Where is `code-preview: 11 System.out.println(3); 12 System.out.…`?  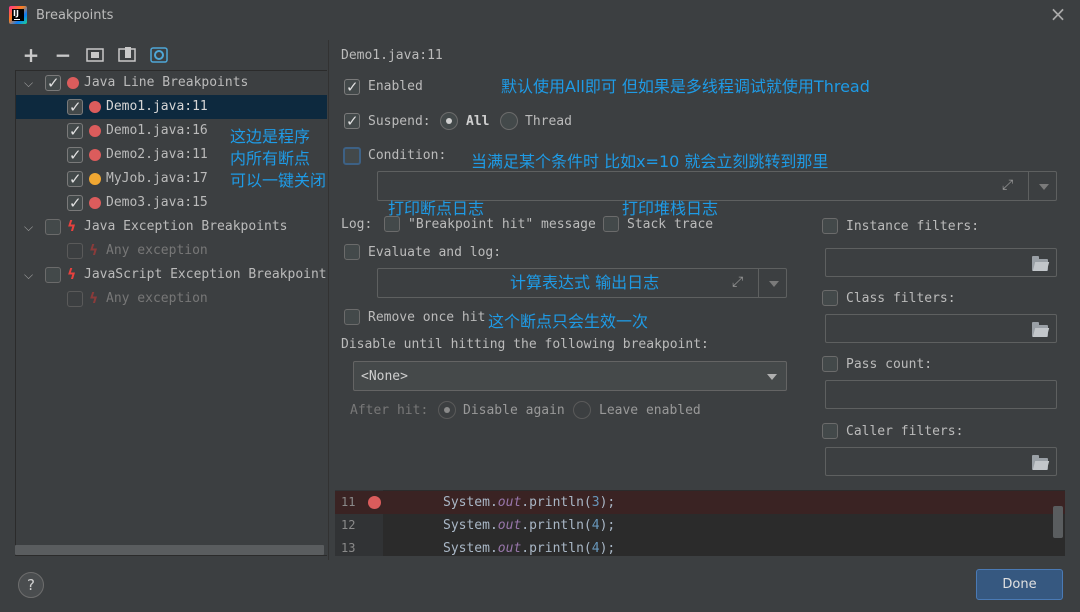
code-preview: 11 System.out.println(3); 12 System.out.… is located at coordinates (700, 523).